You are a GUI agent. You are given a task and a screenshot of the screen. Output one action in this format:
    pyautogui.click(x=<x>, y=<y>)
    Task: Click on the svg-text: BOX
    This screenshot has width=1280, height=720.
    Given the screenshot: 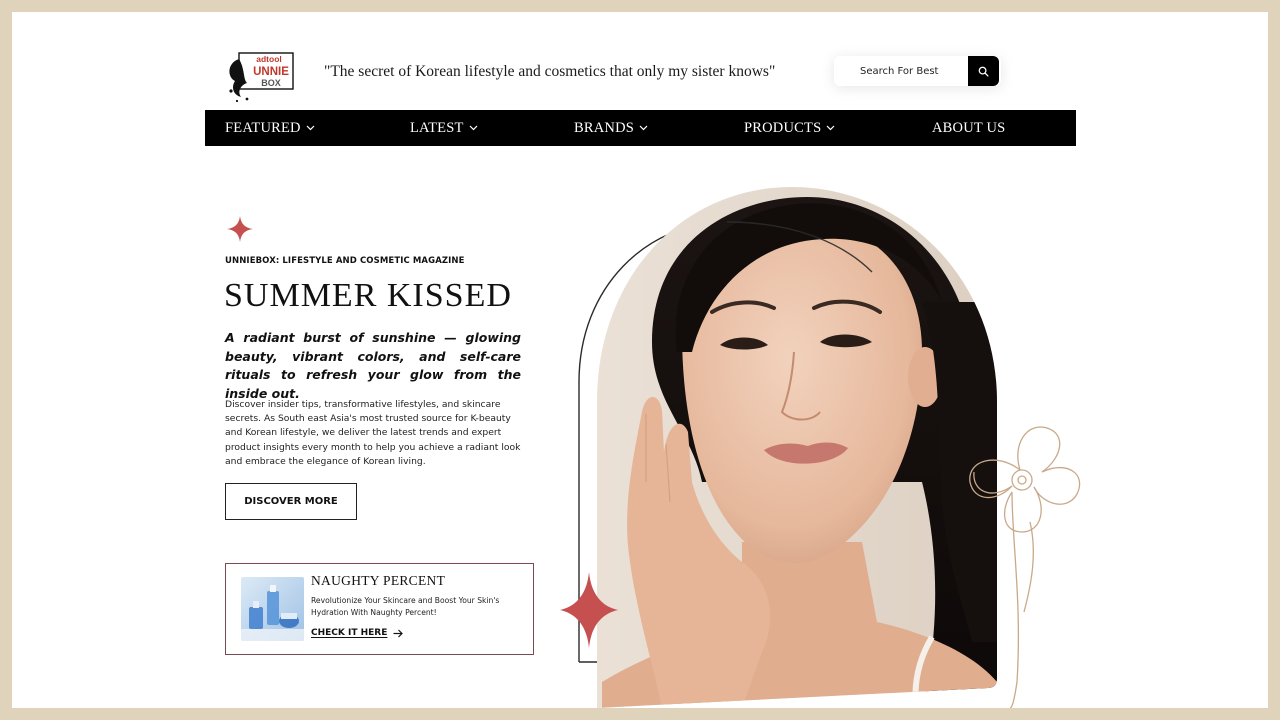 What is the action you would take?
    pyautogui.click(x=271, y=83)
    